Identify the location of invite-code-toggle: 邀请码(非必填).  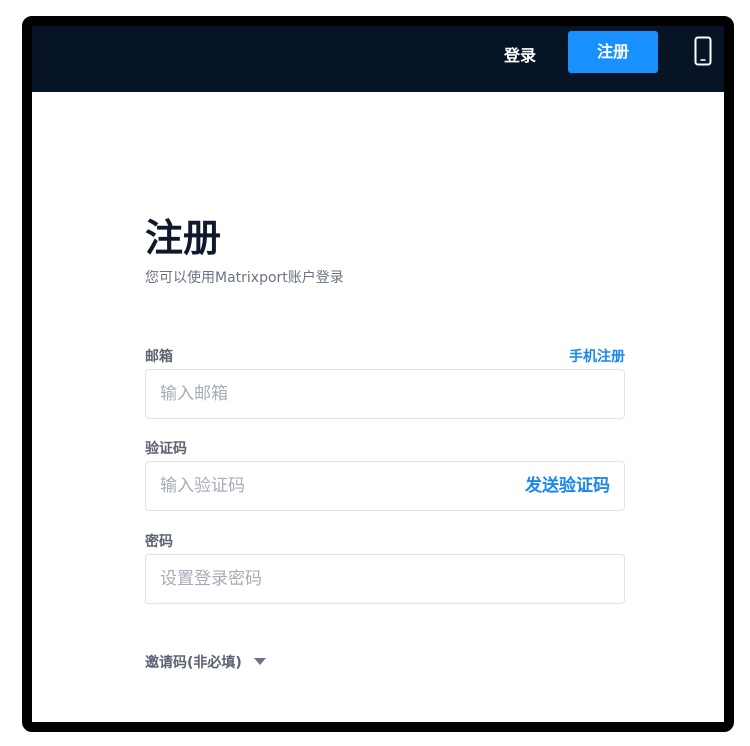
(205, 662).